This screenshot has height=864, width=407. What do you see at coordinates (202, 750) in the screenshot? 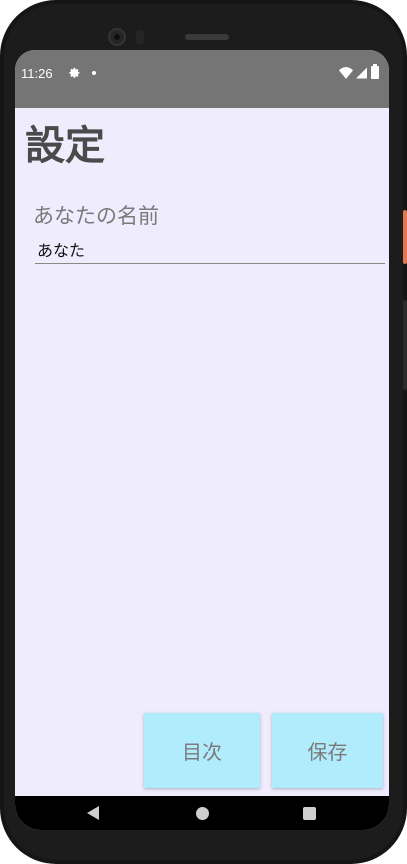
I see `contents-button: 目次` at bounding box center [202, 750].